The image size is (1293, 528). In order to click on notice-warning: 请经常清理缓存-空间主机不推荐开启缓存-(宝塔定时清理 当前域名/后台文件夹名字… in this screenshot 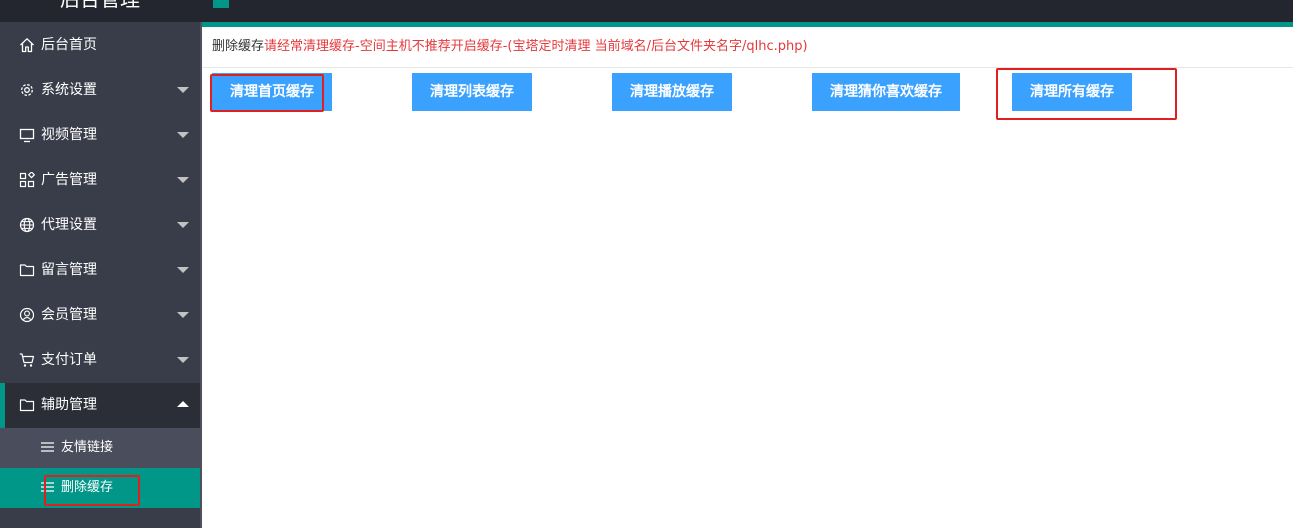, I will do `click(536, 46)`.